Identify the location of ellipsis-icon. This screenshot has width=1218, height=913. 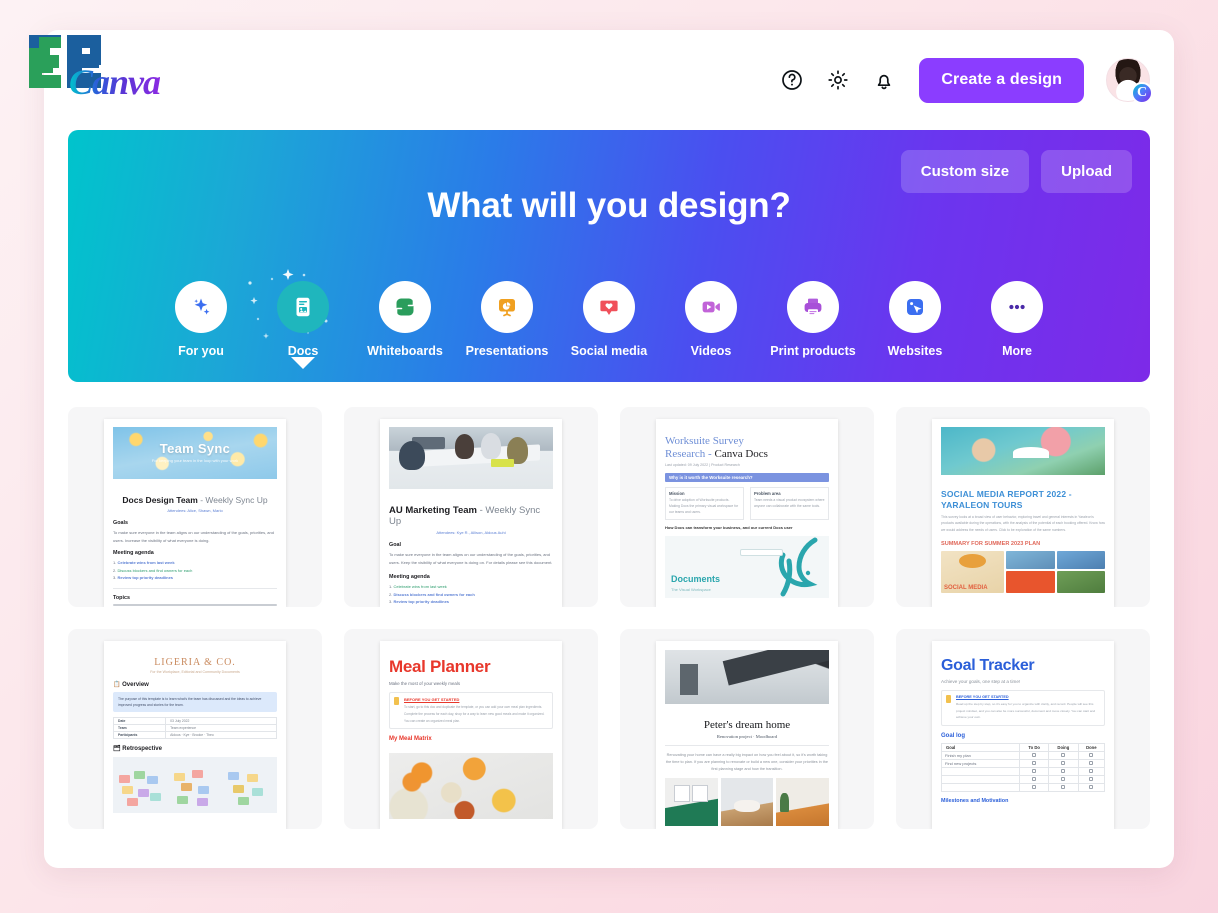
(1017, 307).